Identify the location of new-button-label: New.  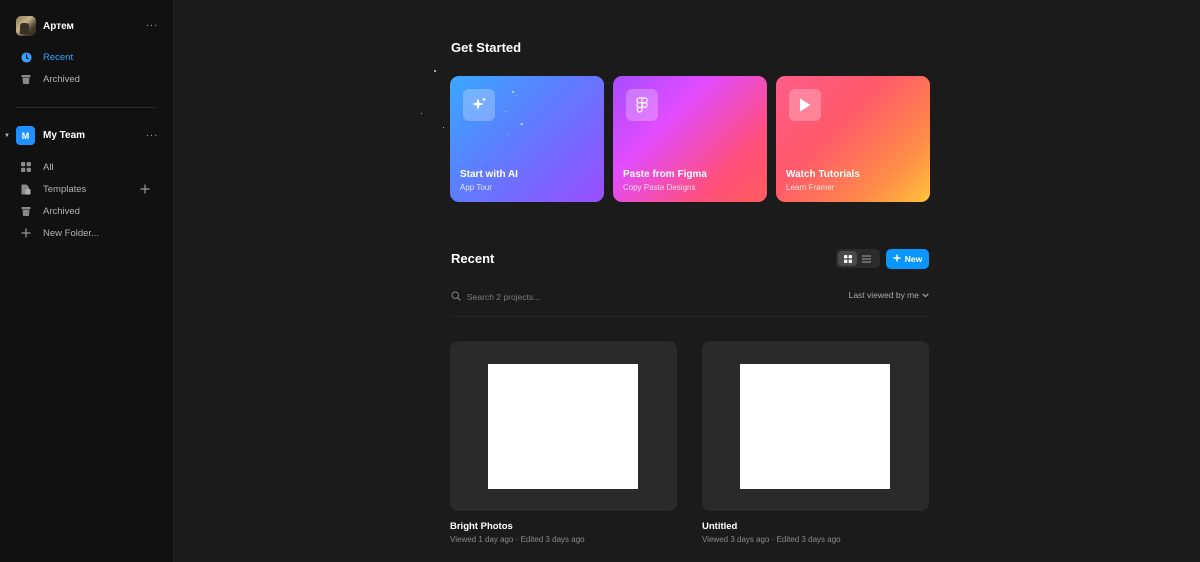
(913, 259).